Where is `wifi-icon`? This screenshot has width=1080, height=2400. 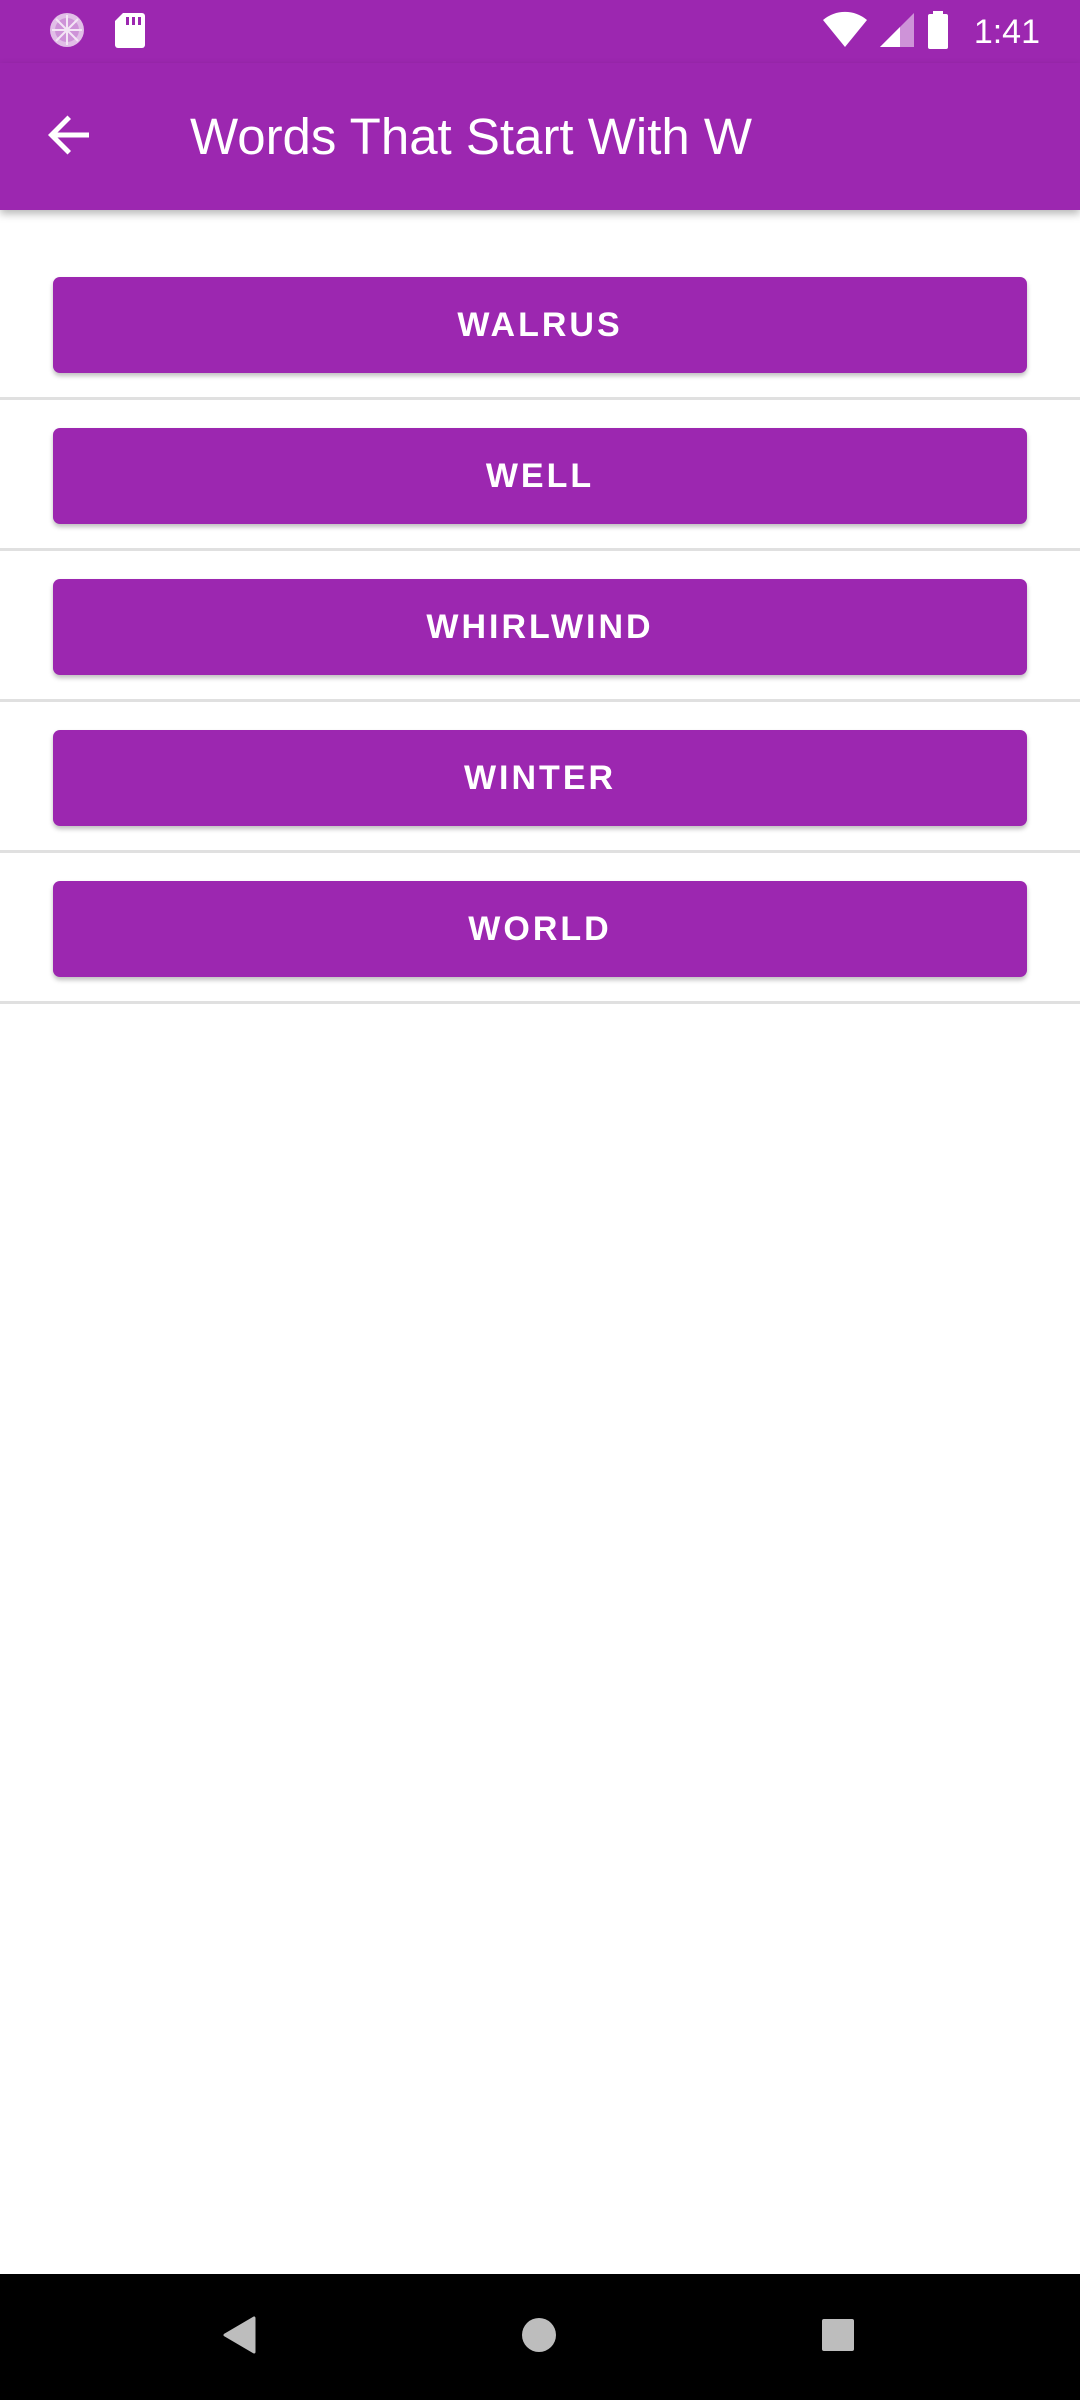 wifi-icon is located at coordinates (845, 32).